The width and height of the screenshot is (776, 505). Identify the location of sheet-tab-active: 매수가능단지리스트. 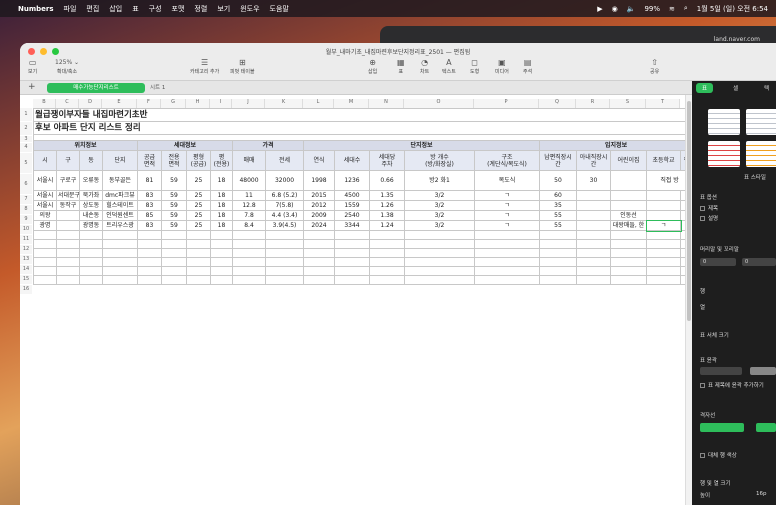
(96, 88).